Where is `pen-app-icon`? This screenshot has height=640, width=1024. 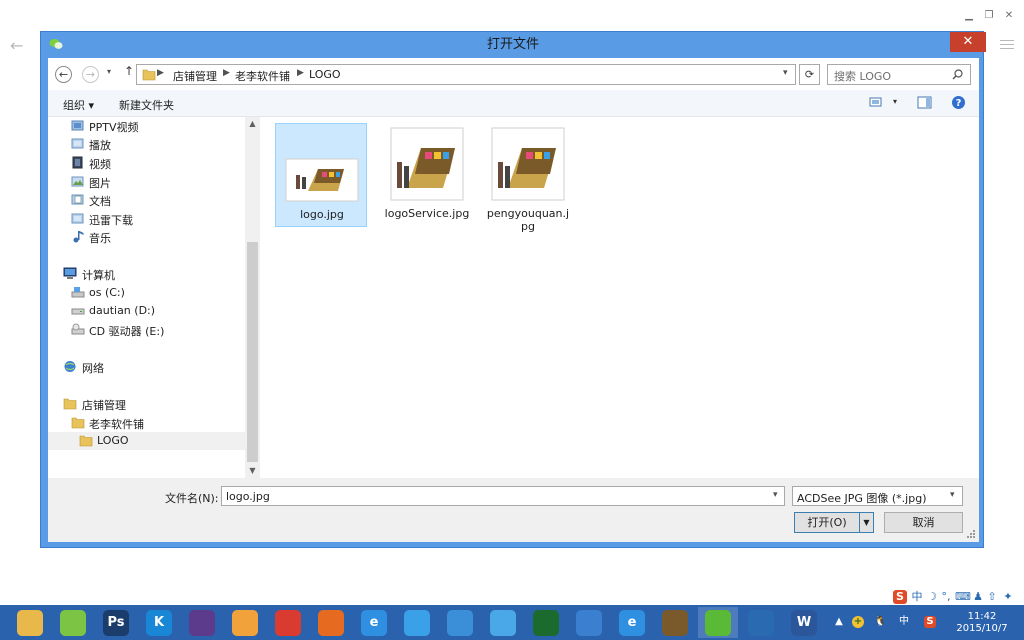
pen-app-icon is located at coordinates (589, 623).